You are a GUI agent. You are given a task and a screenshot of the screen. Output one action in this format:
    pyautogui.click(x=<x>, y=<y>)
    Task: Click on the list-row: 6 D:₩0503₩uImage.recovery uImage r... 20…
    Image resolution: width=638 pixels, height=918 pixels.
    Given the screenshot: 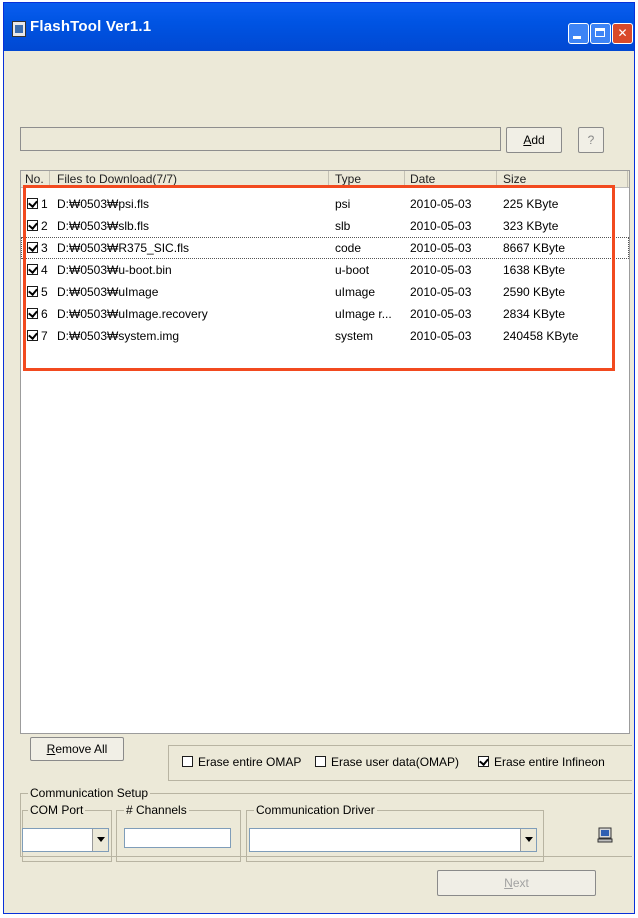 What is the action you would take?
    pyautogui.click(x=325, y=314)
    